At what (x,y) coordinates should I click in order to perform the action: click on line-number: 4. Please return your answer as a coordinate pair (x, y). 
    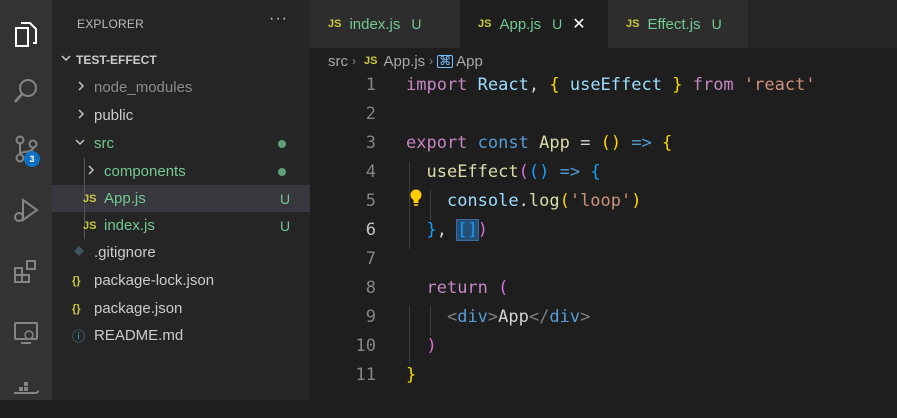
    Looking at the image, I should click on (370, 172).